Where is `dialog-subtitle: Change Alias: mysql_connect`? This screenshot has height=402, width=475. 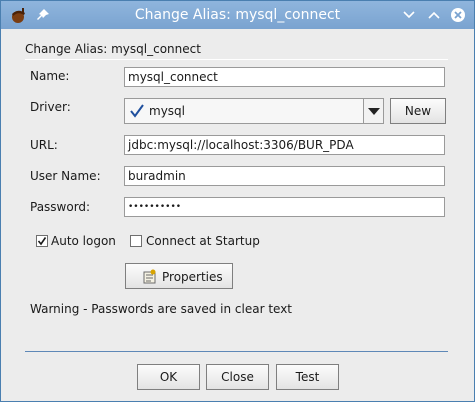
dialog-subtitle: Change Alias: mysql_connect is located at coordinates (113, 49).